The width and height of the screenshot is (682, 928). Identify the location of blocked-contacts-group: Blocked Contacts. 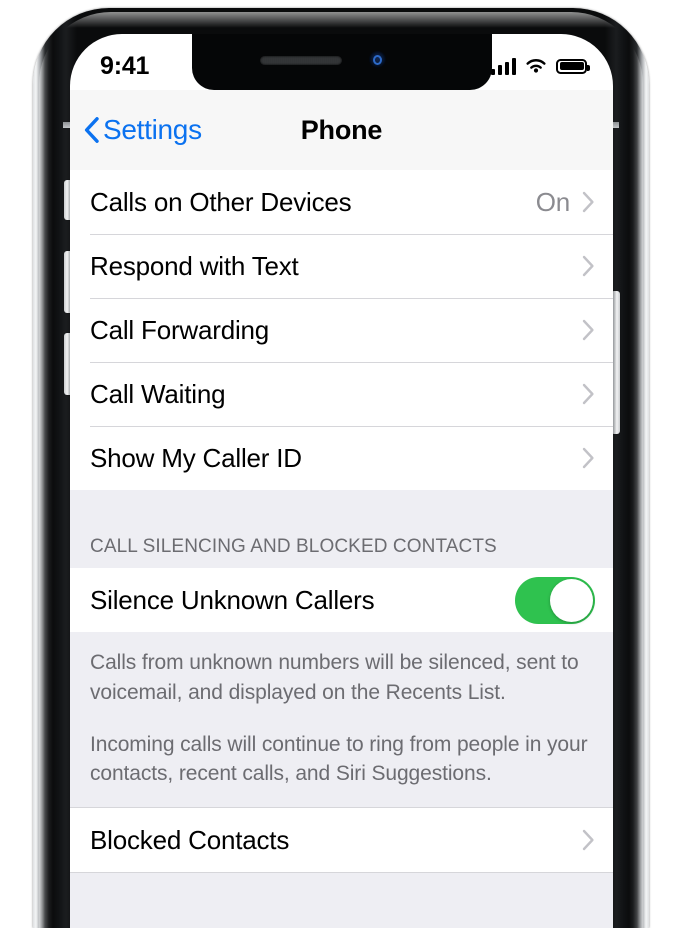
(341, 840).